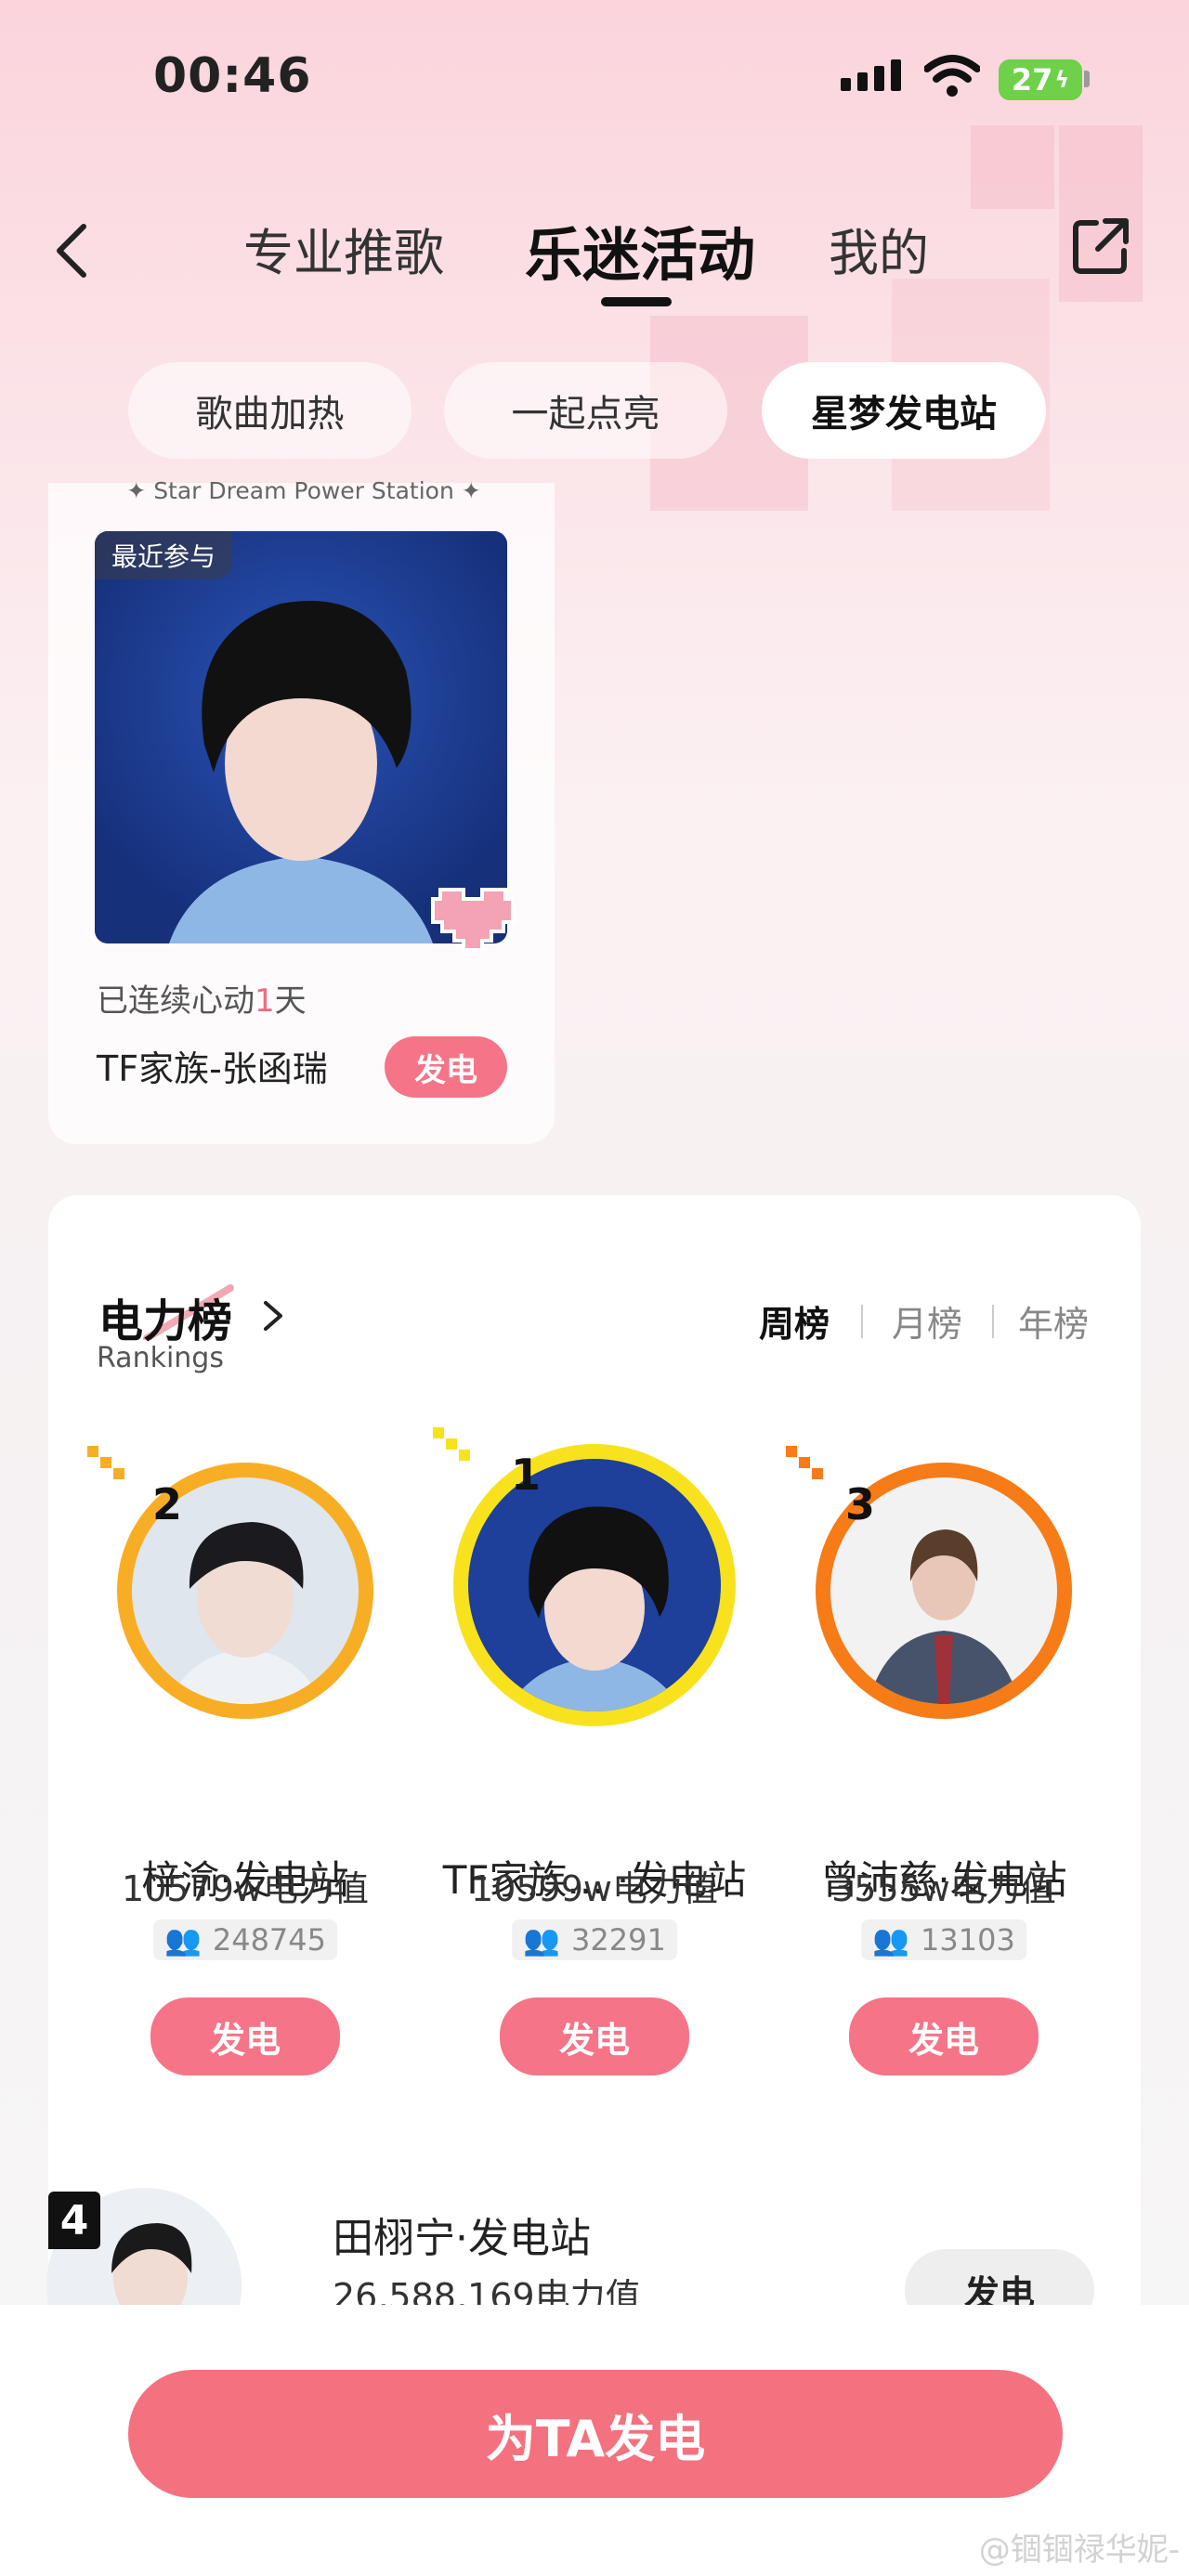 This screenshot has height=2576, width=1189. I want to click on recent-artist-name: TF家族-张函瑞, so click(212, 1068).